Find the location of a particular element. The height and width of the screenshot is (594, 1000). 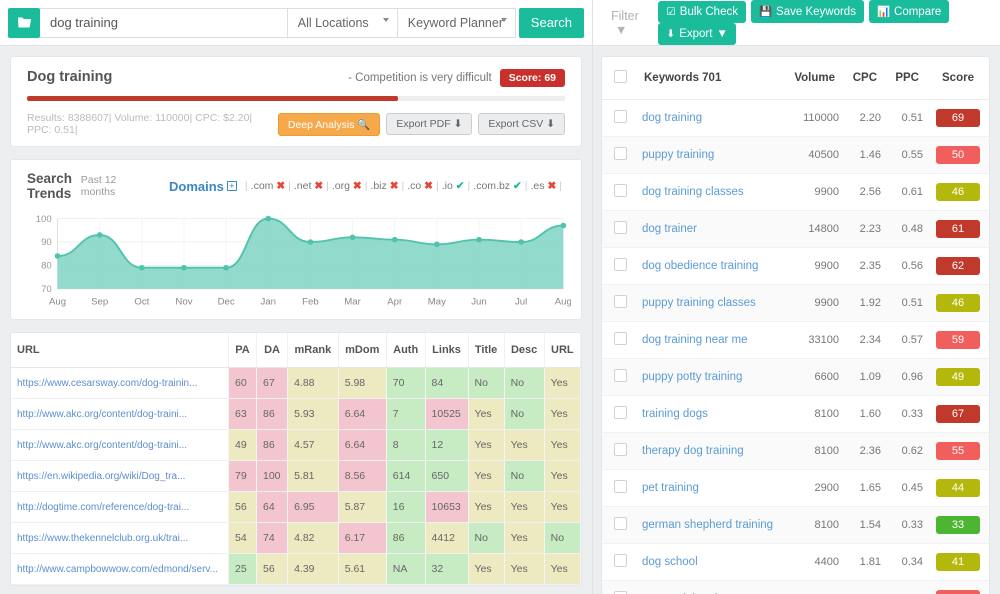

url-table-column-6: Links is located at coordinates (447, 350).